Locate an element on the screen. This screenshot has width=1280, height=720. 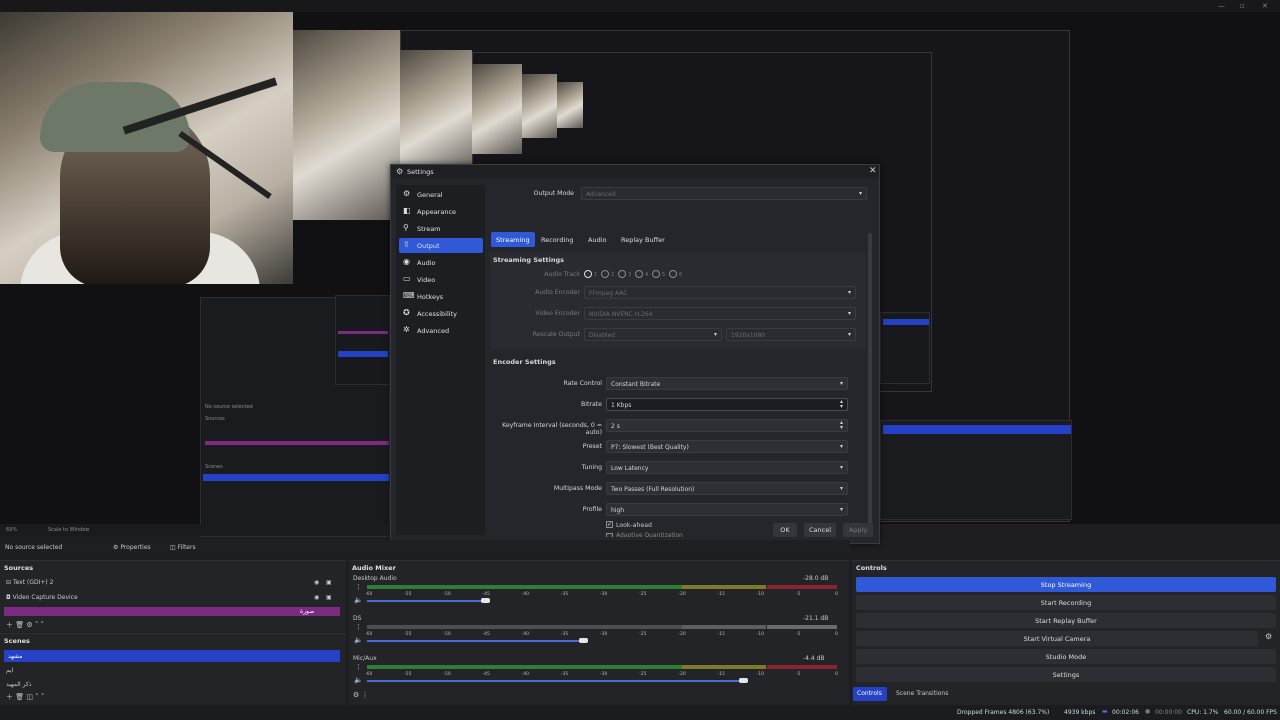
minimize-icon: — is located at coordinates (1221, 6).